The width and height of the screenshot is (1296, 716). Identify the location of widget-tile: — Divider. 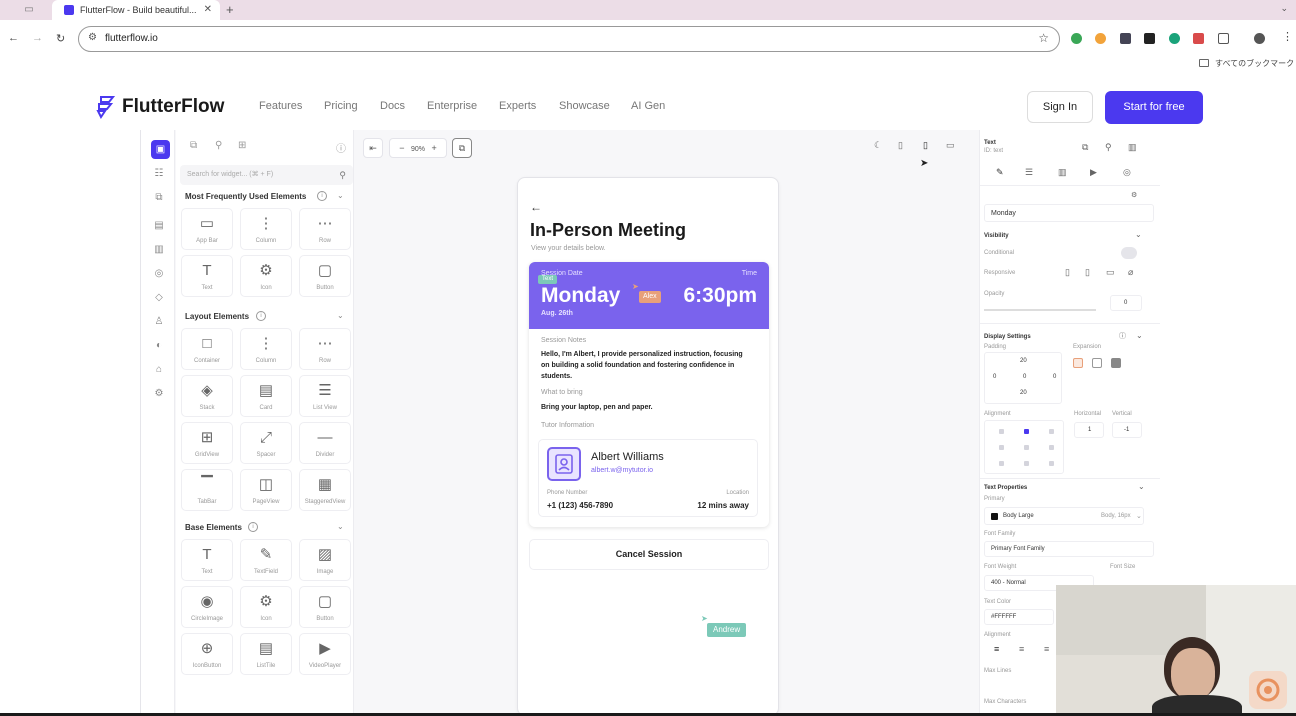
(325, 443).